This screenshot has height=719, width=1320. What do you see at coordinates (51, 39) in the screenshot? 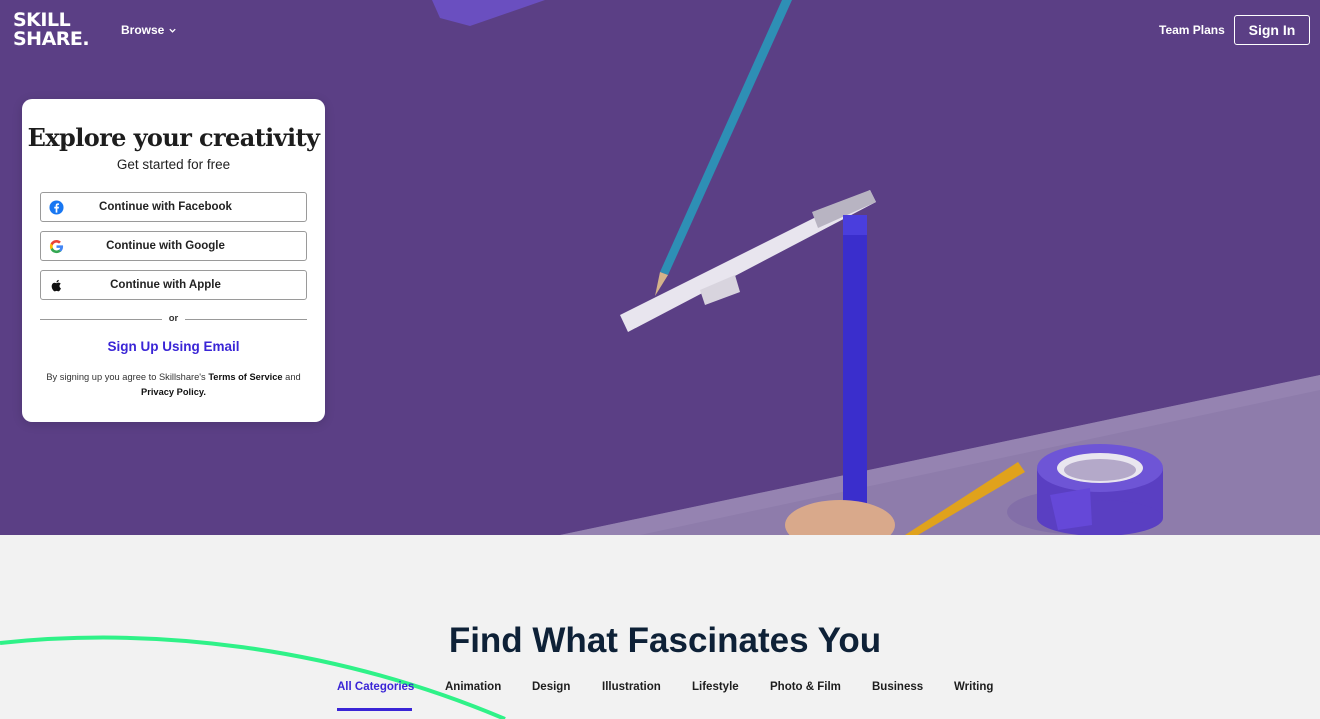
I see `logo-line-2: SHARE.` at bounding box center [51, 39].